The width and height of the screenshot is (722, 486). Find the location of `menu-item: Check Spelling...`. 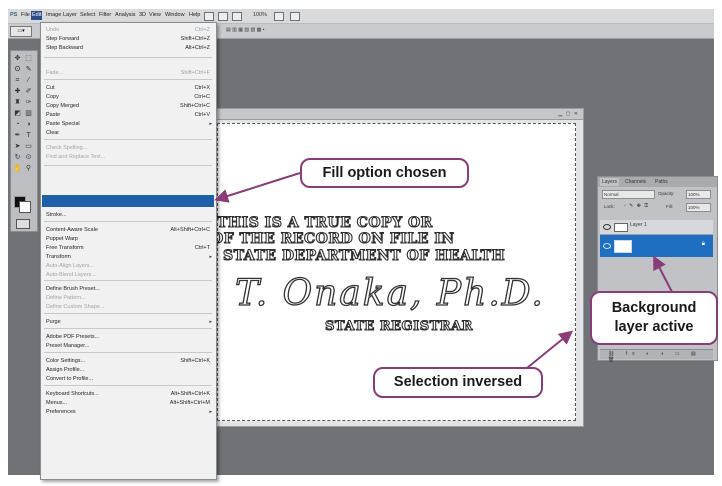

menu-item: Check Spelling... is located at coordinates (66, 148).